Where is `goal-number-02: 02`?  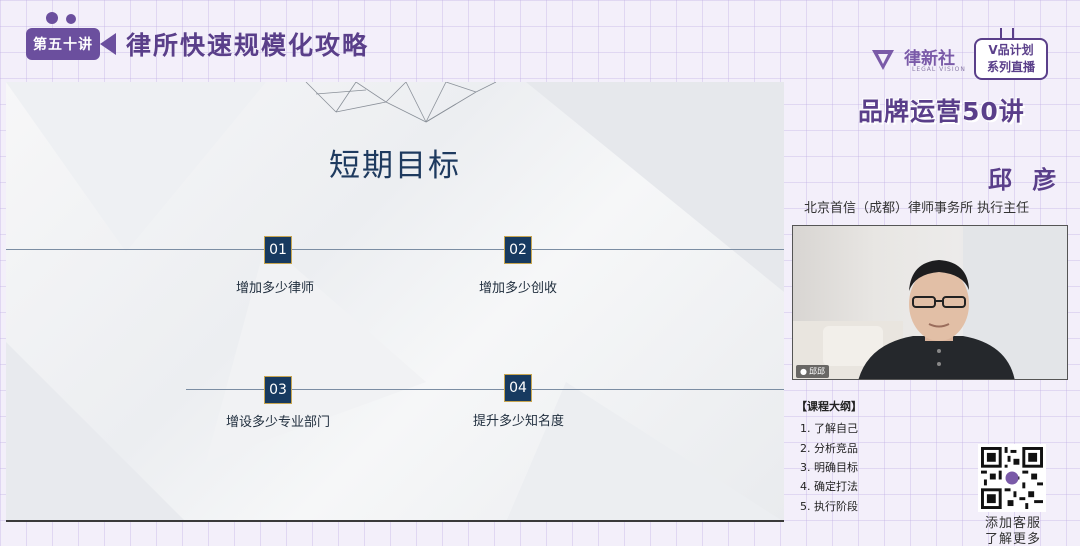 goal-number-02: 02 is located at coordinates (518, 250).